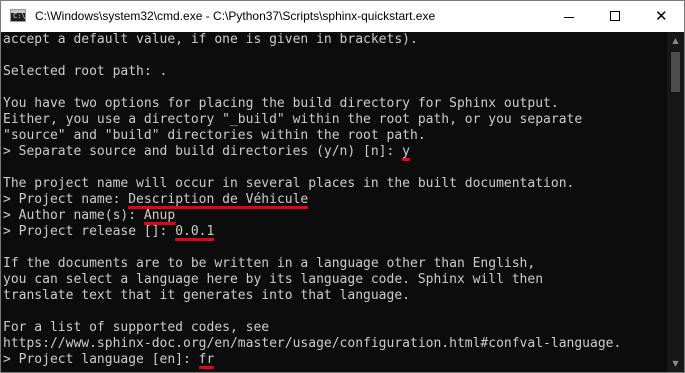  I want to click on console-prompt-line: > Project language [en]: fr, so click(335, 360).